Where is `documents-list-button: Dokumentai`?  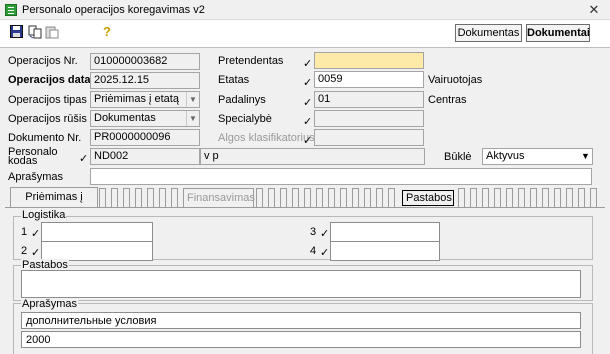
documents-list-button: Dokumentai is located at coordinates (558, 33).